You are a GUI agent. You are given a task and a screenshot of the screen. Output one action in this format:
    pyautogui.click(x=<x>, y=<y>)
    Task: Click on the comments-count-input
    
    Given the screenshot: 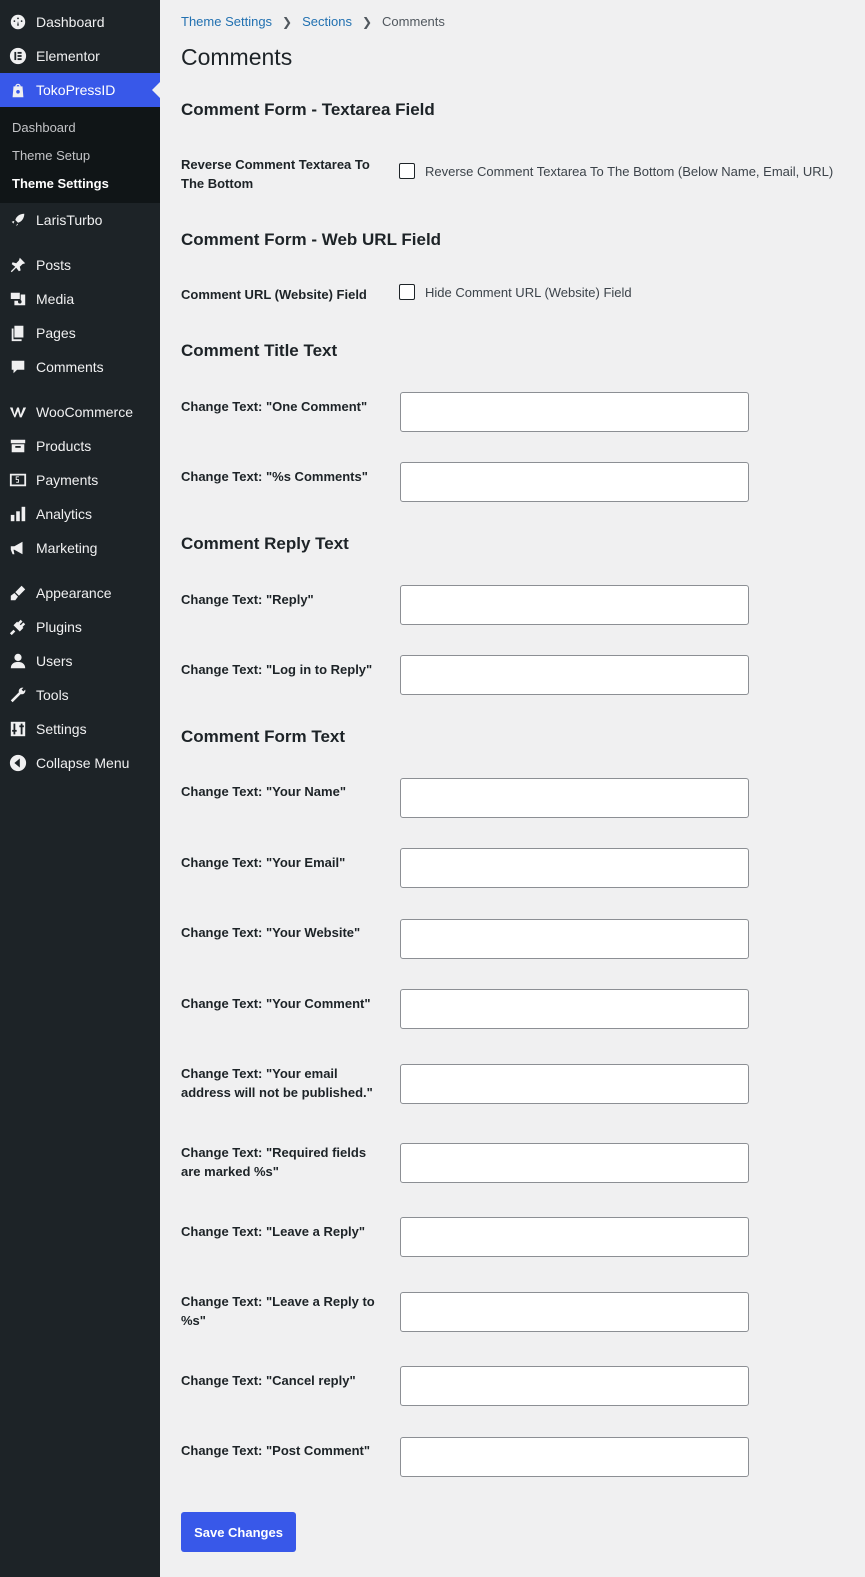 What is the action you would take?
    pyautogui.click(x=574, y=482)
    